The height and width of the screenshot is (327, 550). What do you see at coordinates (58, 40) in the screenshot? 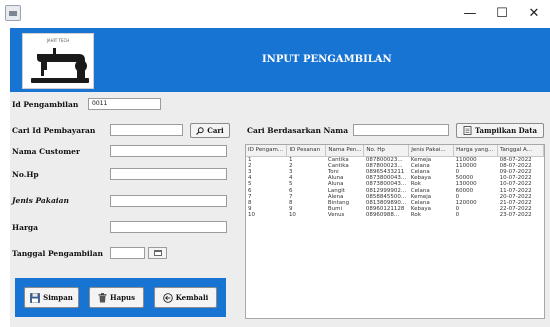
I see `logo-text: JAHIT TECH` at bounding box center [58, 40].